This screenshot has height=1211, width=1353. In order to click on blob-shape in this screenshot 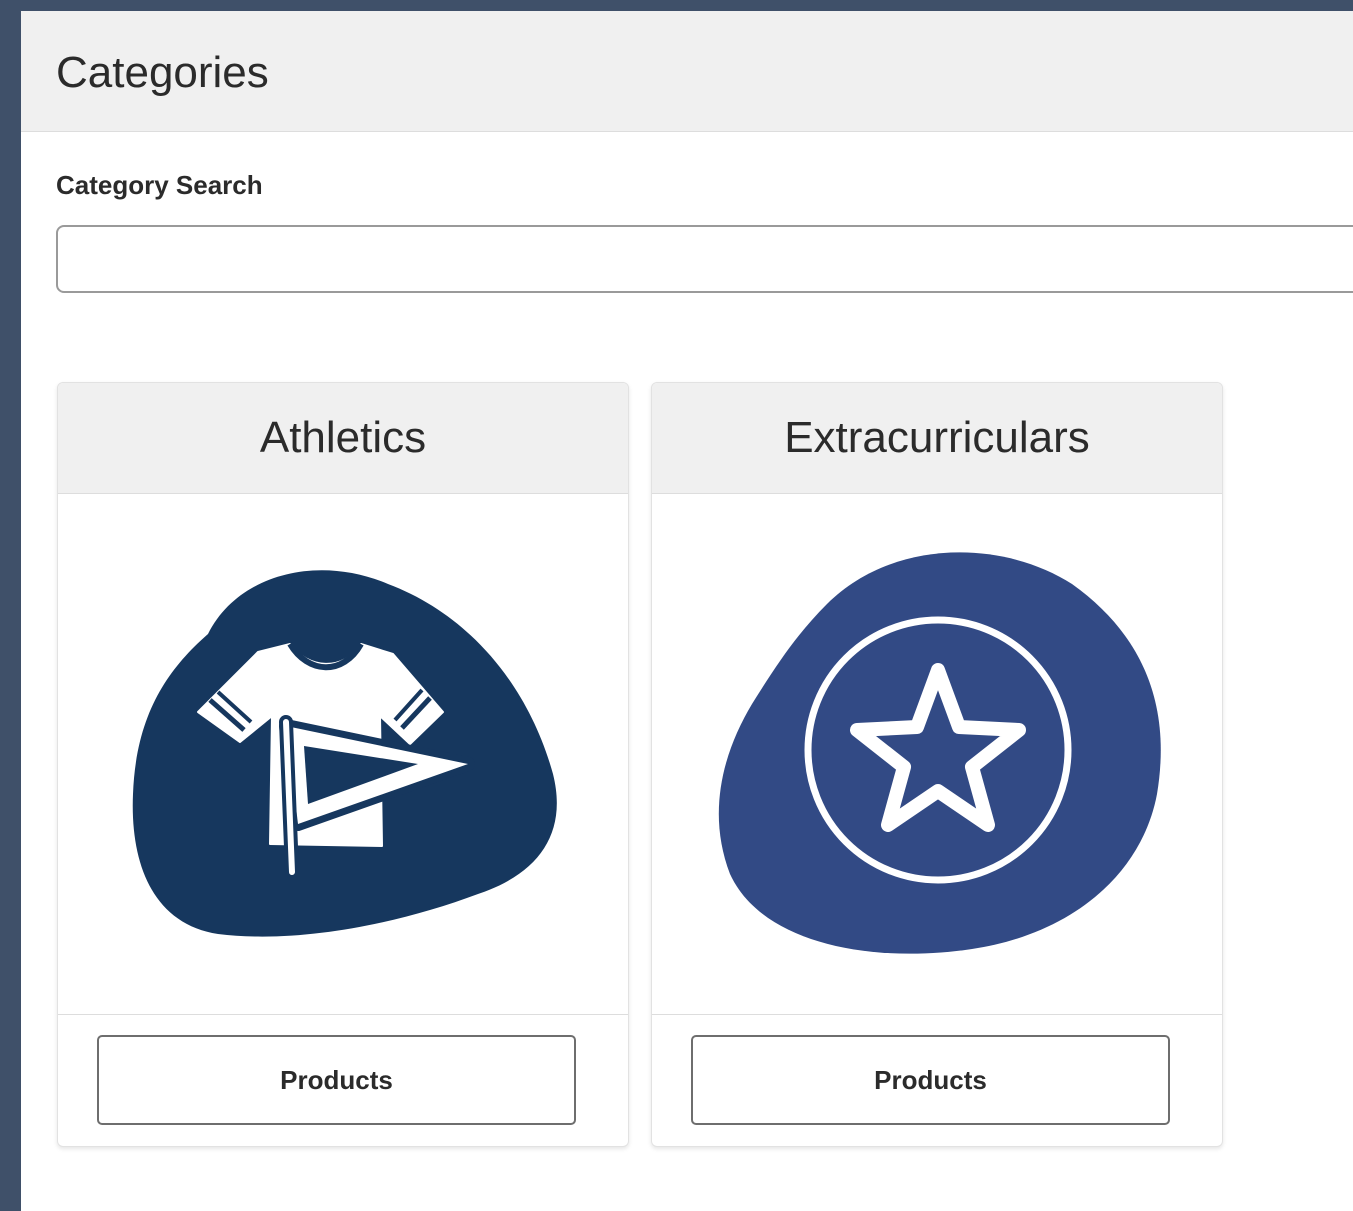, I will do `click(939, 753)`.